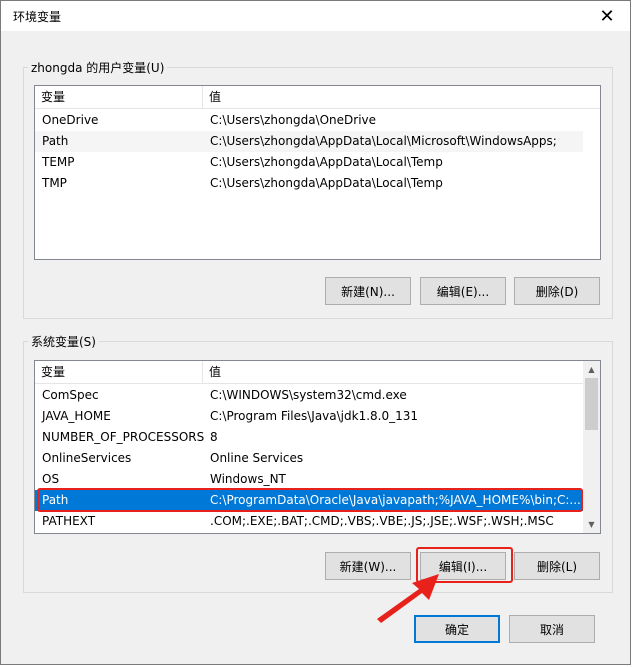  Describe the element at coordinates (552, 629) in the screenshot. I see `cancel-button: 取消` at that location.